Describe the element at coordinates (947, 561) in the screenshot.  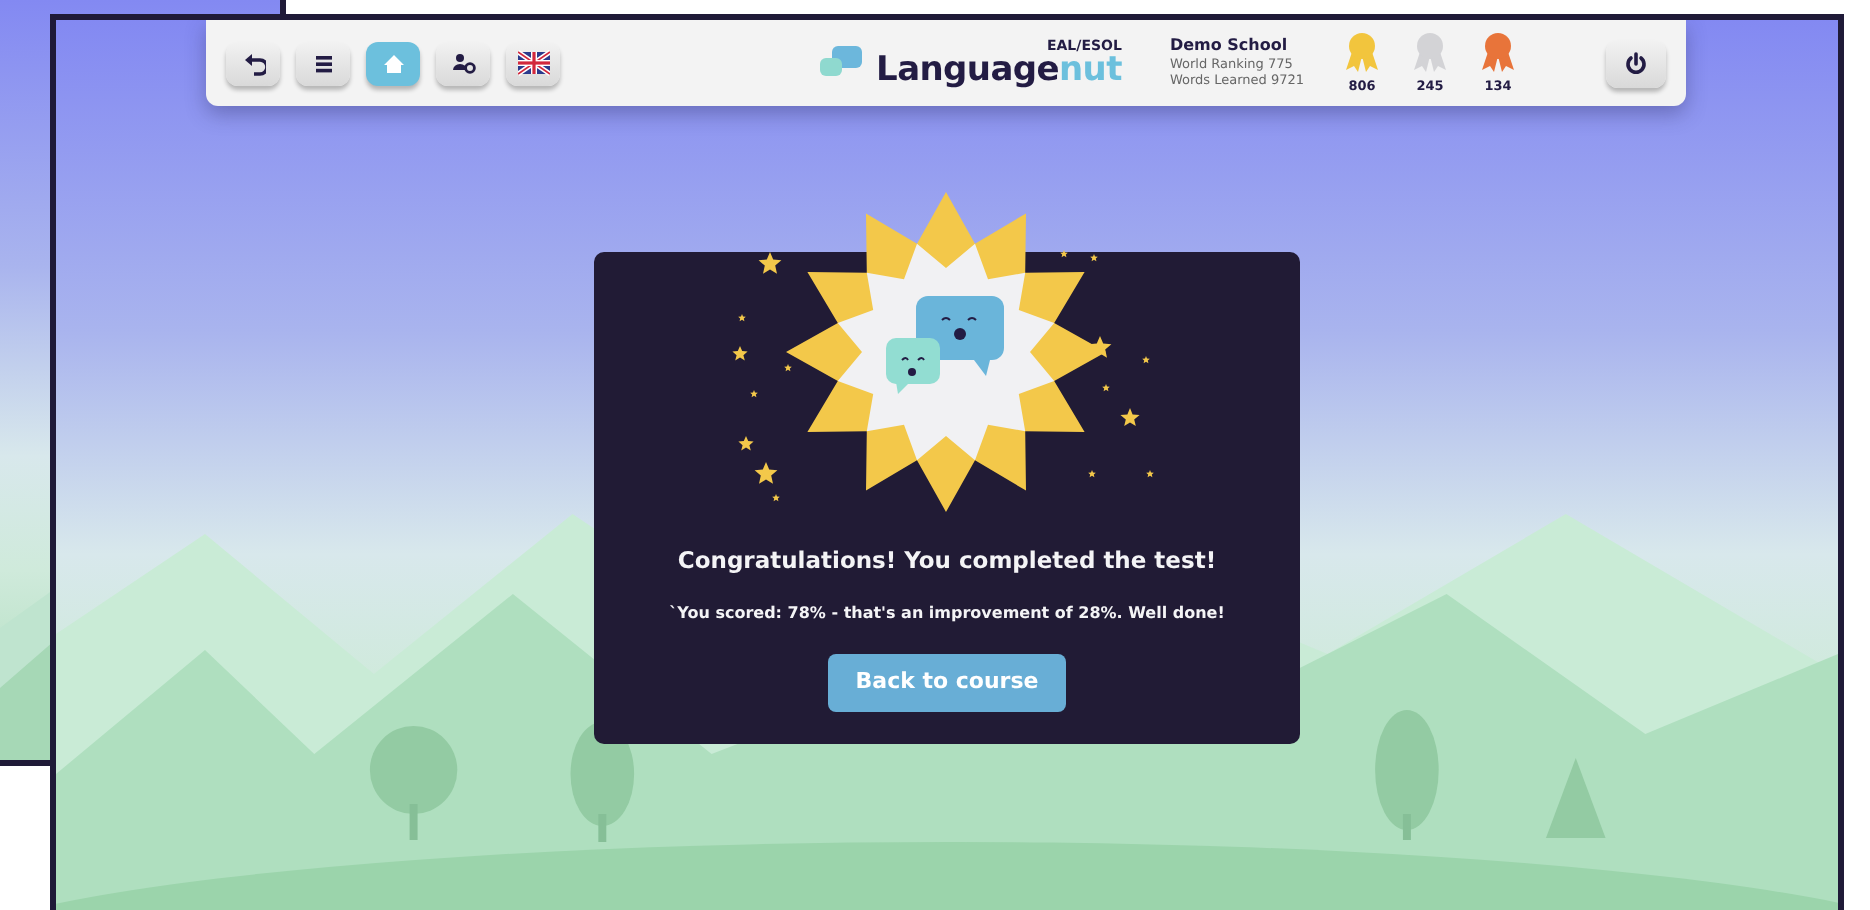
I see `dialog-title: Congratulations! You completed the test!` at that location.